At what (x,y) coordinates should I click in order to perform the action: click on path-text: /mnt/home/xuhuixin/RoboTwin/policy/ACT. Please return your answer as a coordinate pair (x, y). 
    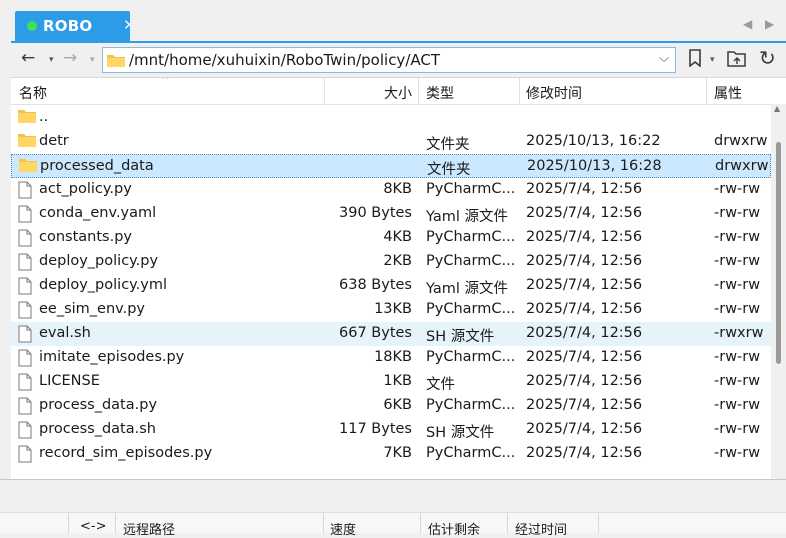
    Looking at the image, I should click on (285, 60).